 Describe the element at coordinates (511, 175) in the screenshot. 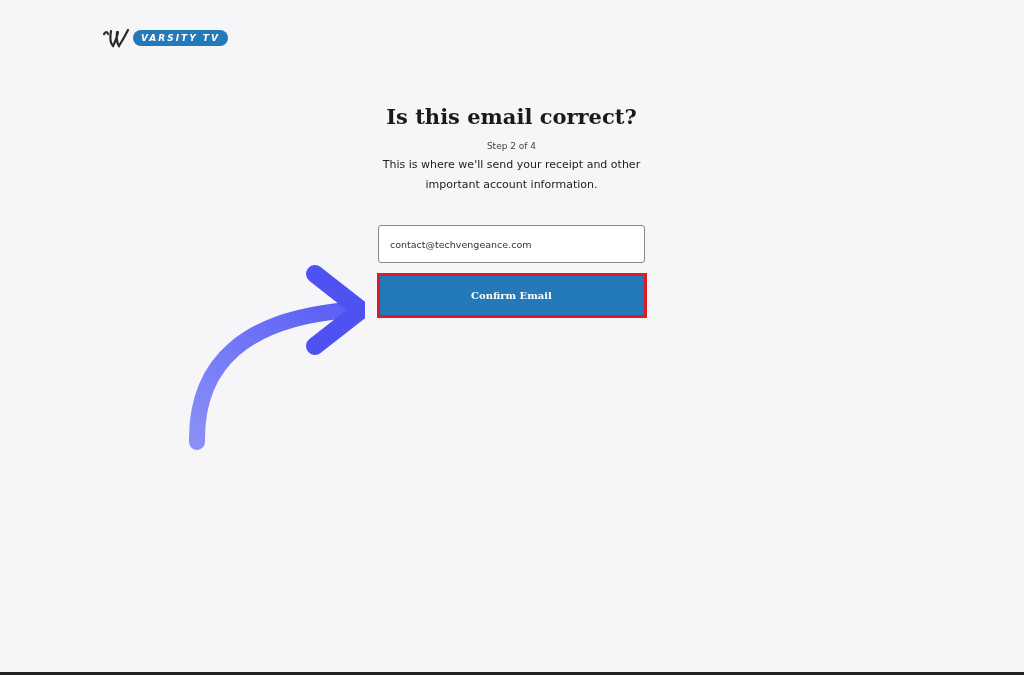

I see `description-text: This is where we'll send your receipt and other important account information.` at that location.